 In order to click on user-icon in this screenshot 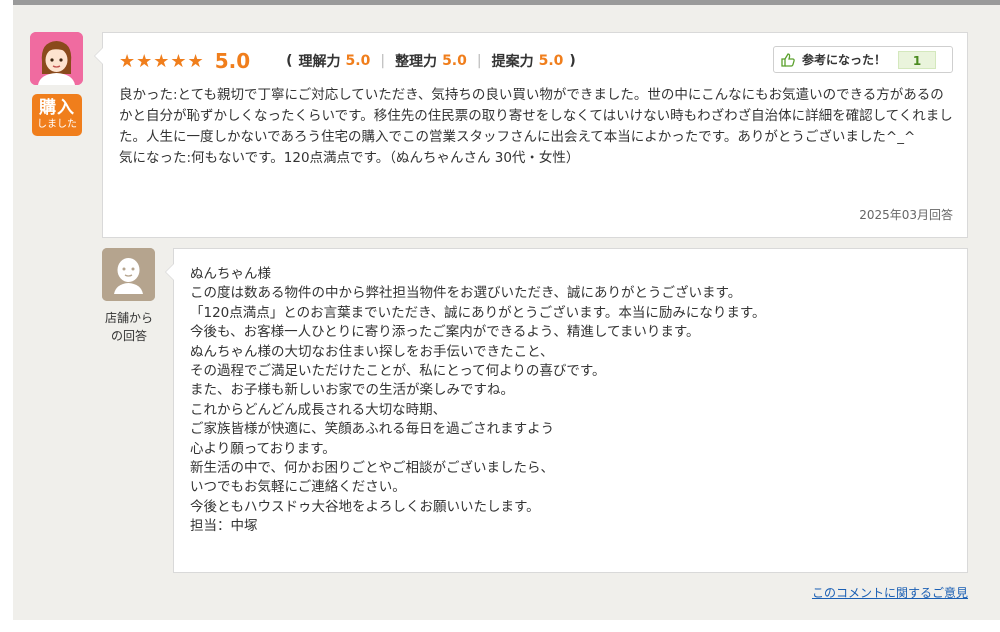, I will do `click(128, 274)`.